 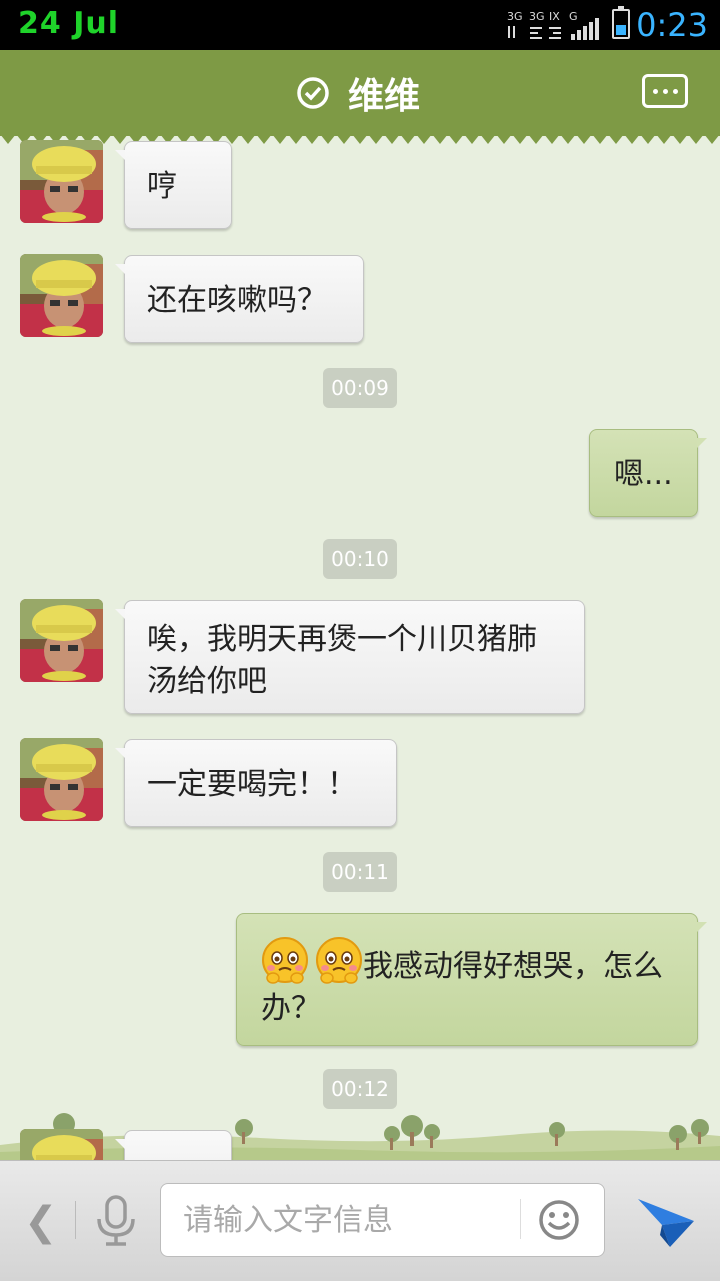 What do you see at coordinates (173, 1145) in the screenshot?
I see `incoming-message` at bounding box center [173, 1145].